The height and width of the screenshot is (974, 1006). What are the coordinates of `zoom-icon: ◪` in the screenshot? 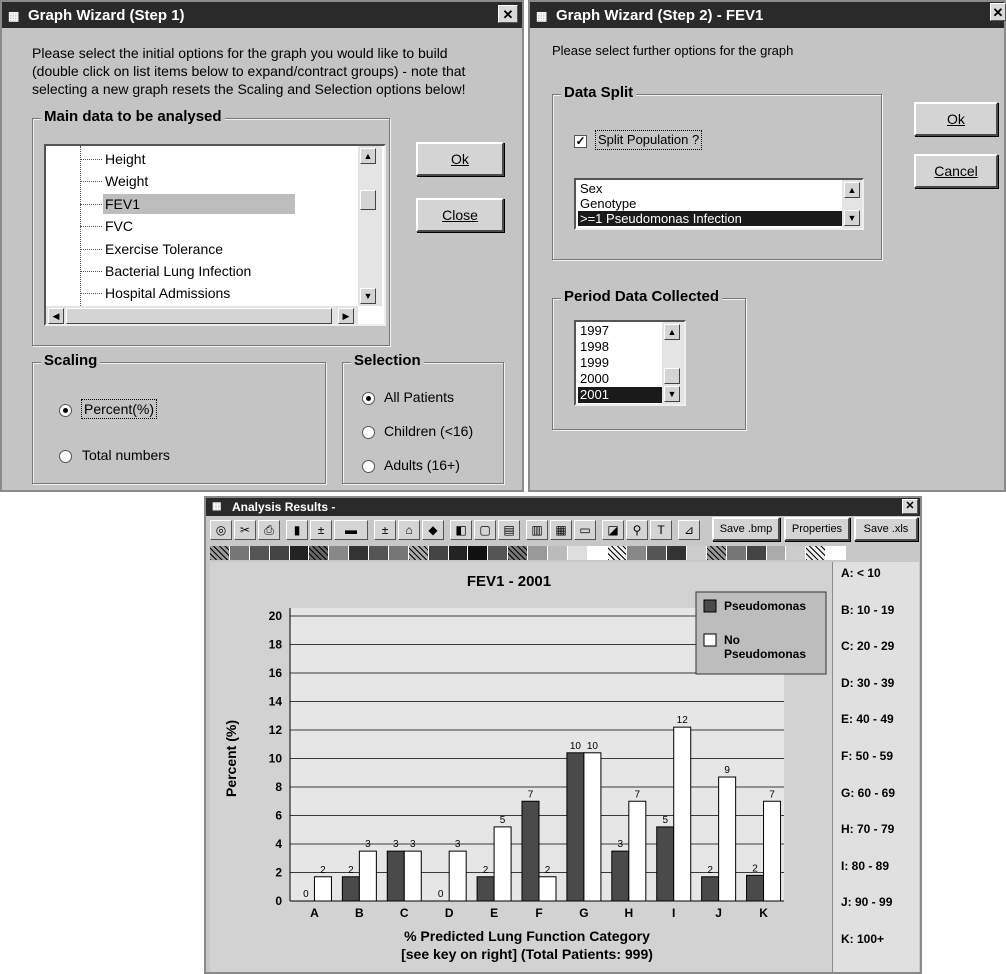 It's located at (613, 530).